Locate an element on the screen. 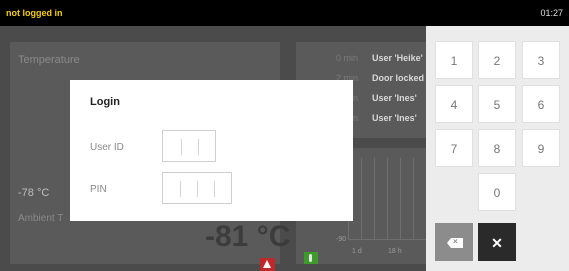  login-status: not logged in is located at coordinates (34, 13).